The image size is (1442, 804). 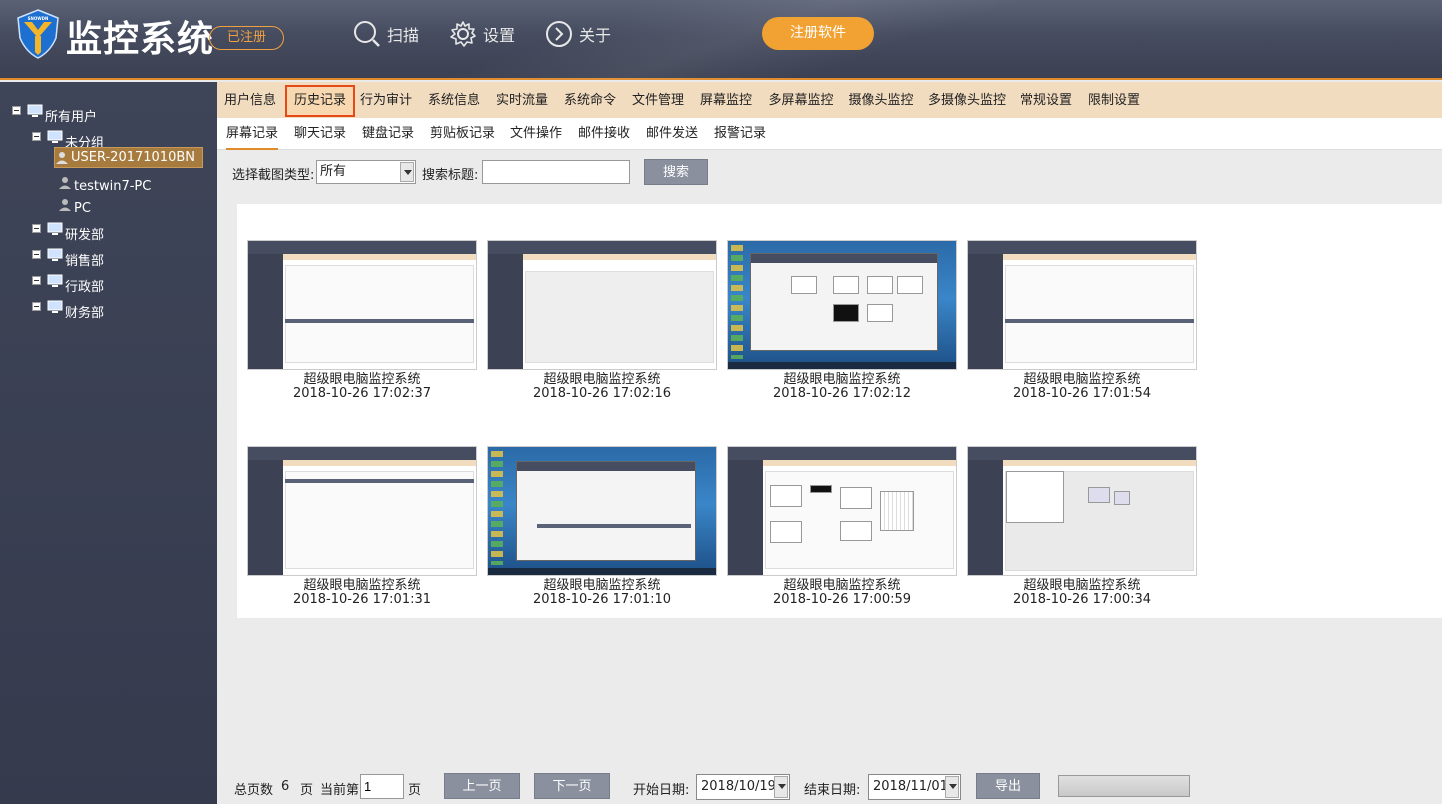 What do you see at coordinates (801, 101) in the screenshot?
I see `tab-multi-screen: 多屏幕监控` at bounding box center [801, 101].